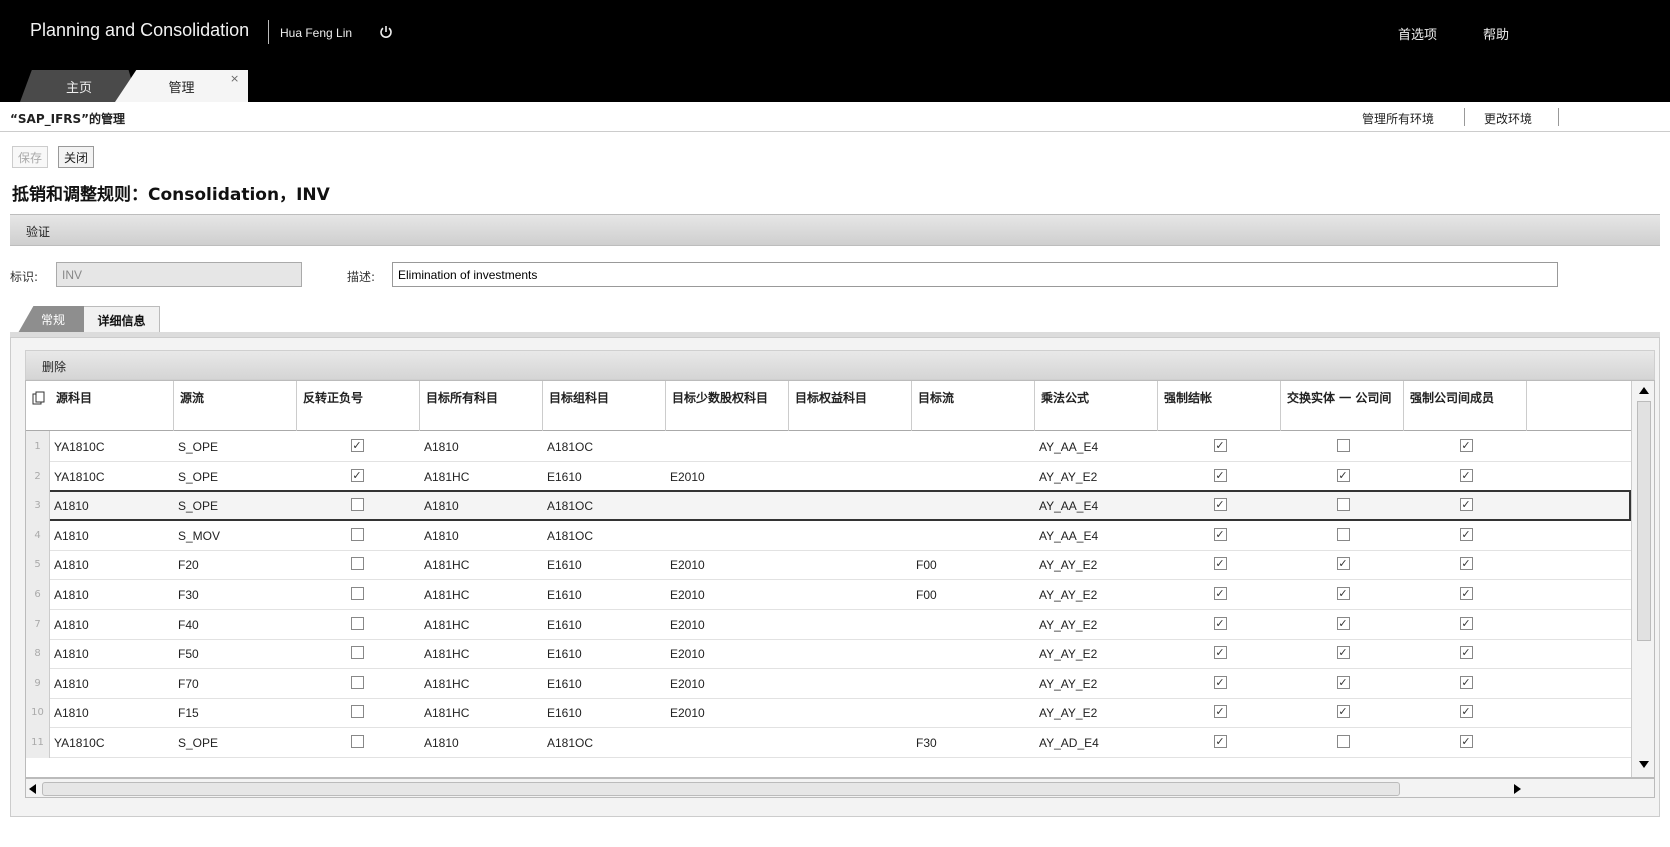  I want to click on vertical-scroll-thumb, so click(1644, 521).